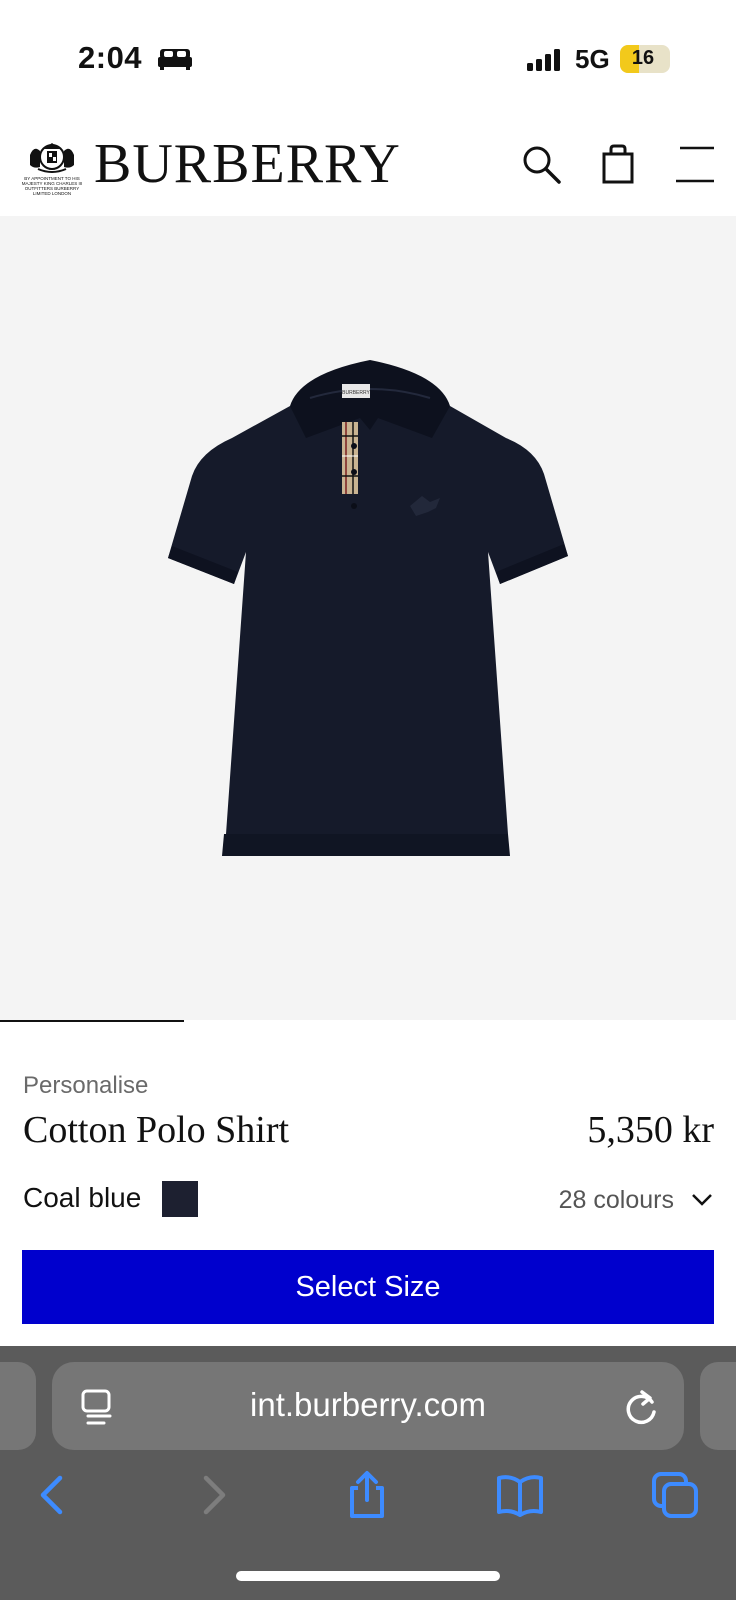  Describe the element at coordinates (642, 1407) in the screenshot. I see `reload-icon` at that location.